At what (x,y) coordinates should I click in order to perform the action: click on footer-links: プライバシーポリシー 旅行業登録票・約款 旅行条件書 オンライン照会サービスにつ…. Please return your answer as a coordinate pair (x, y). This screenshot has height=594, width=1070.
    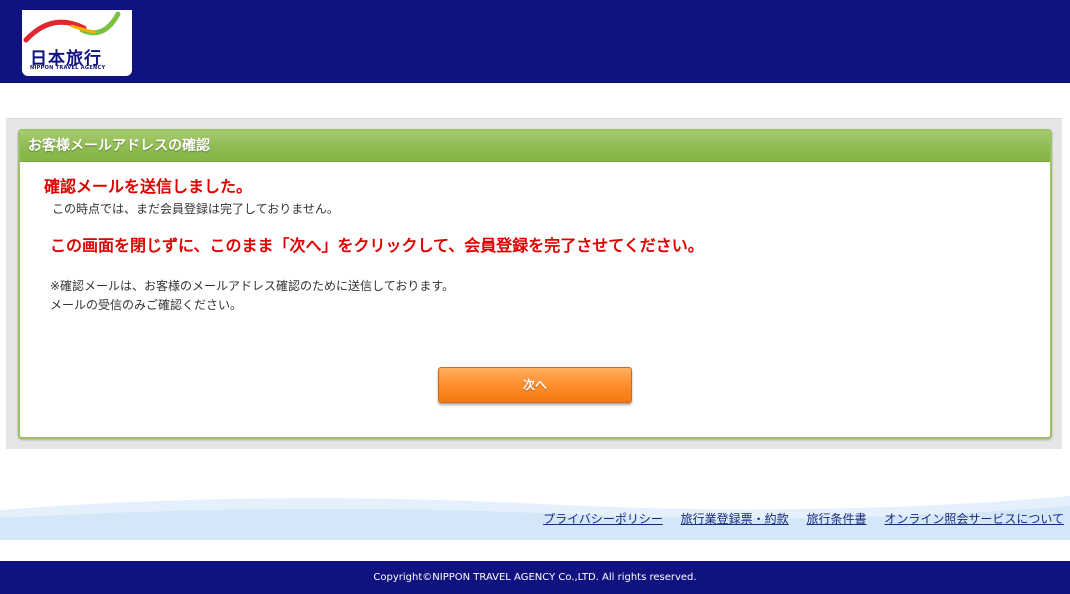
    Looking at the image, I should click on (796, 518).